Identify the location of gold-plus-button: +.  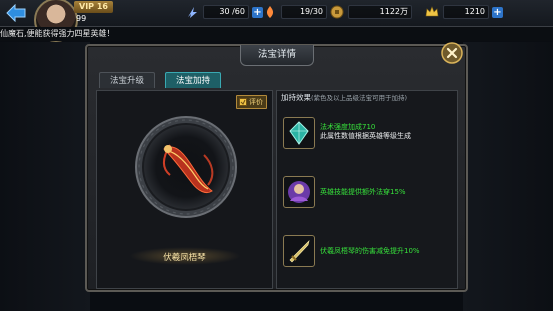
(497, 12).